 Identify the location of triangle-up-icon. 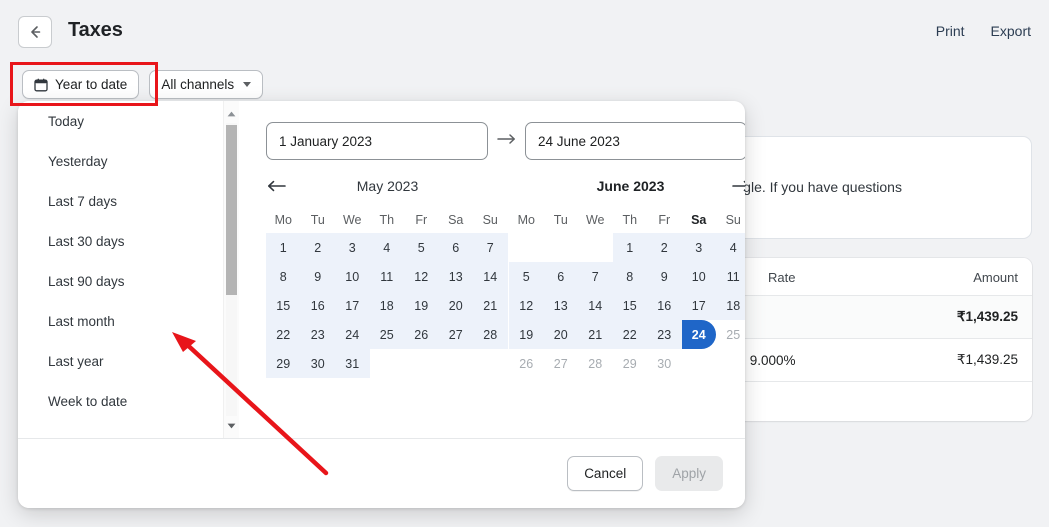
(231, 113).